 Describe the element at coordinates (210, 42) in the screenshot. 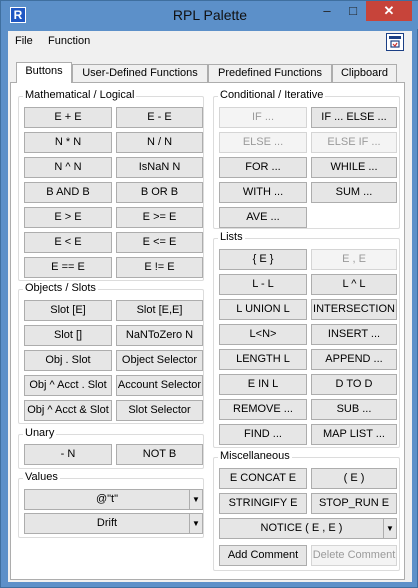

I see `menu-bar: File Function` at that location.